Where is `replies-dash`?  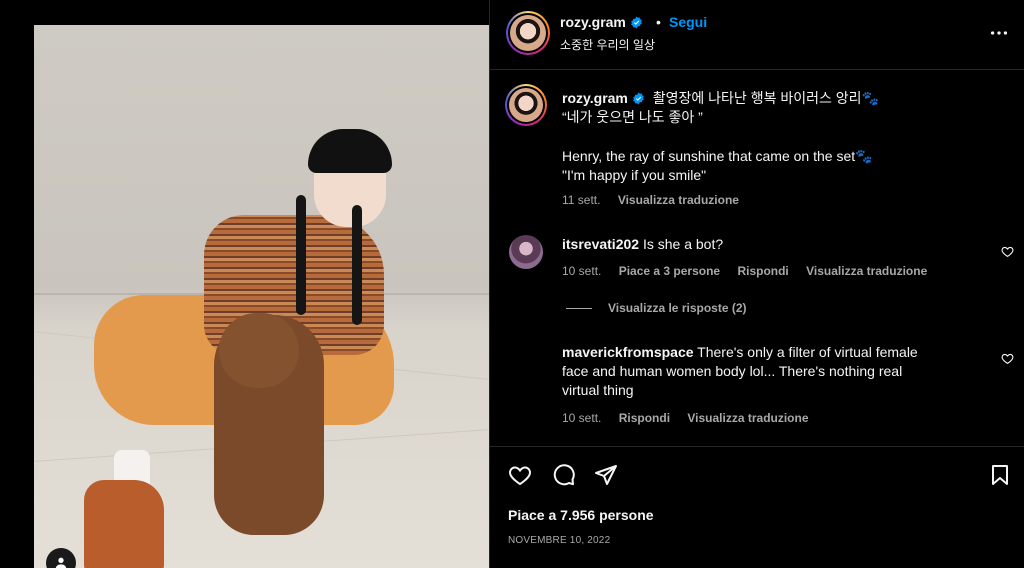
replies-dash is located at coordinates (579, 309).